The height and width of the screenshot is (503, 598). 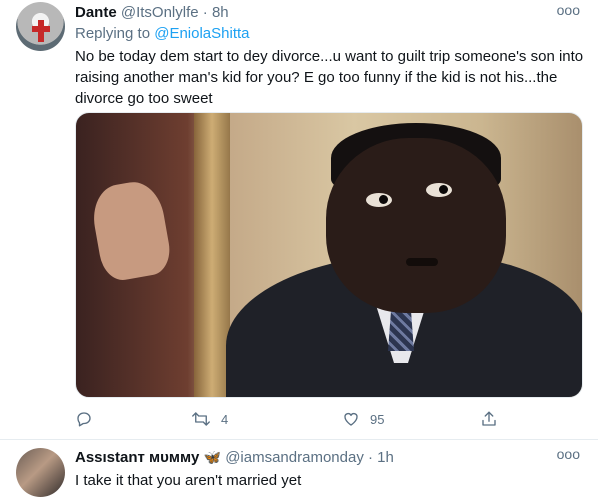 I want to click on reply-icon, so click(x=84, y=419).